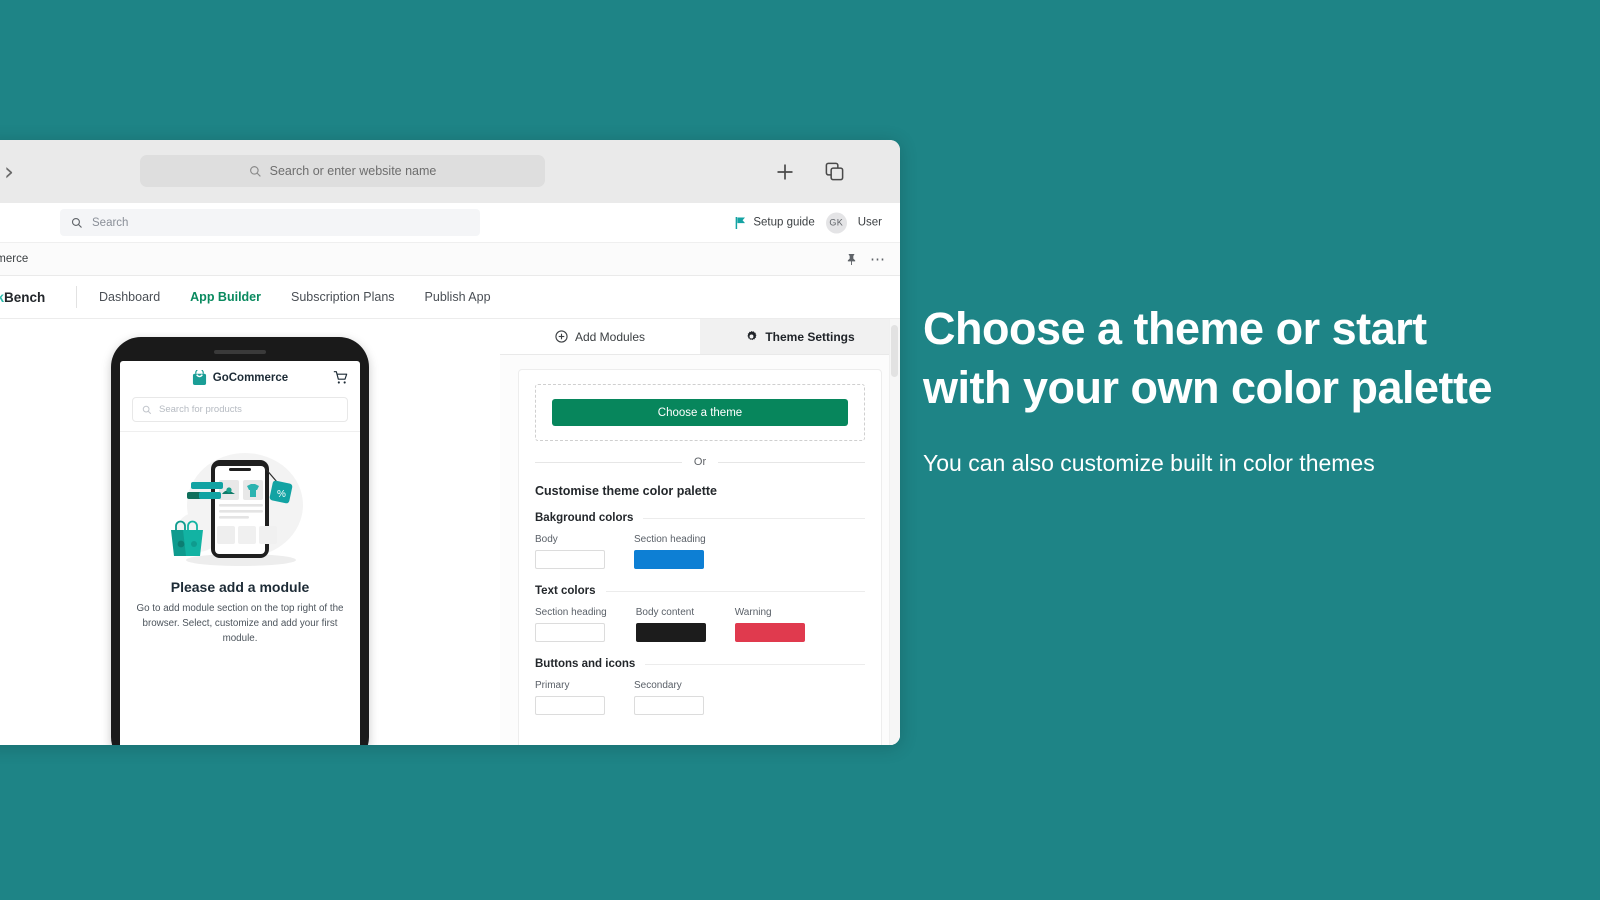  What do you see at coordinates (129, 297) in the screenshot?
I see `nav-item-dashboard: Dashboard` at bounding box center [129, 297].